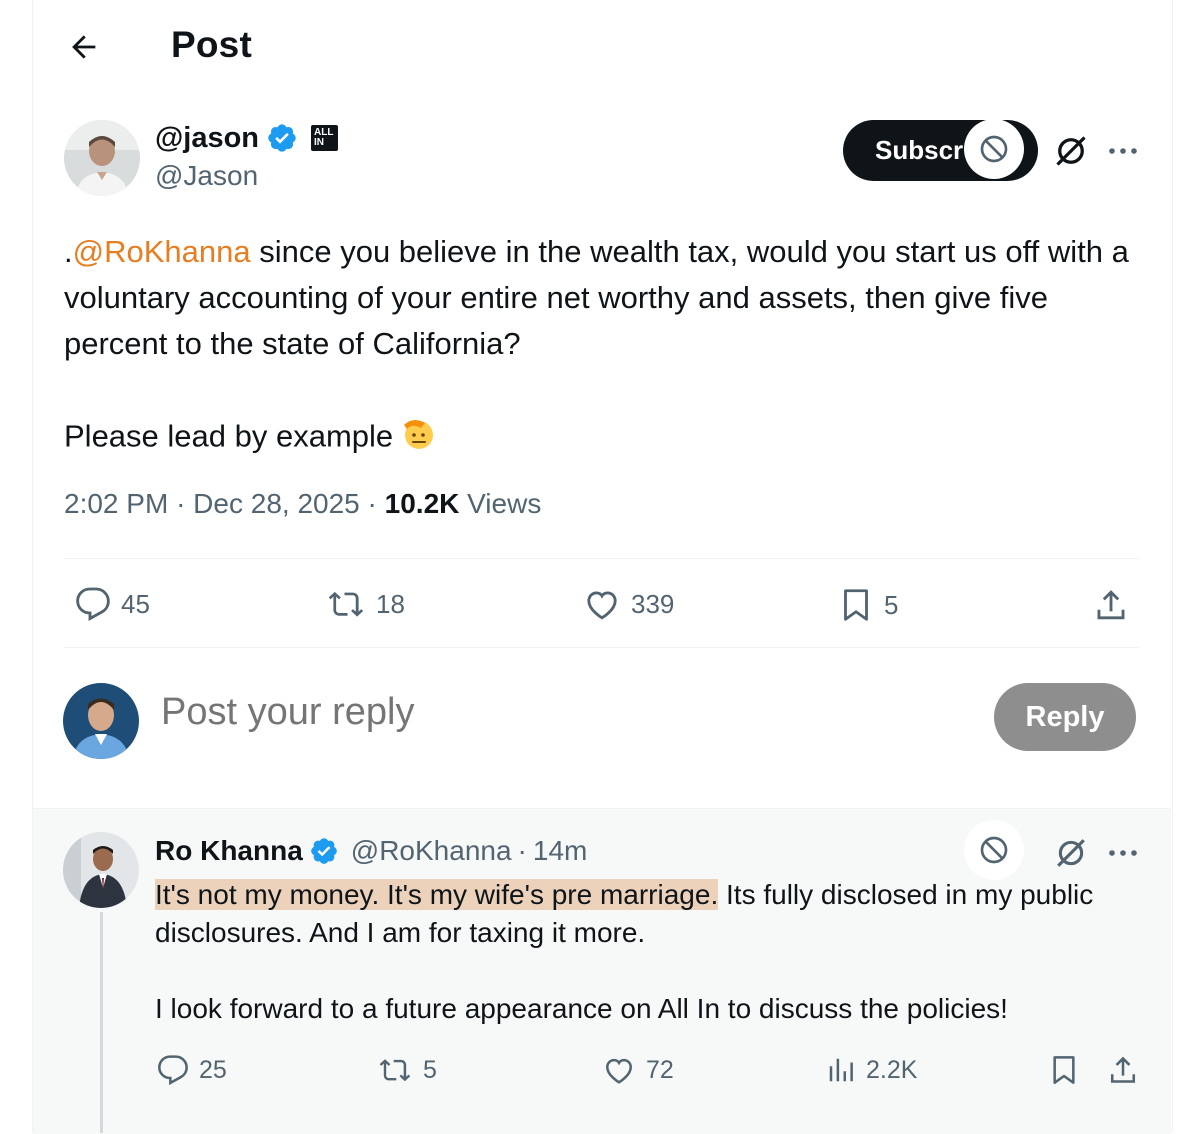  Describe the element at coordinates (841, 1070) in the screenshot. I see `analytics-icon` at that location.